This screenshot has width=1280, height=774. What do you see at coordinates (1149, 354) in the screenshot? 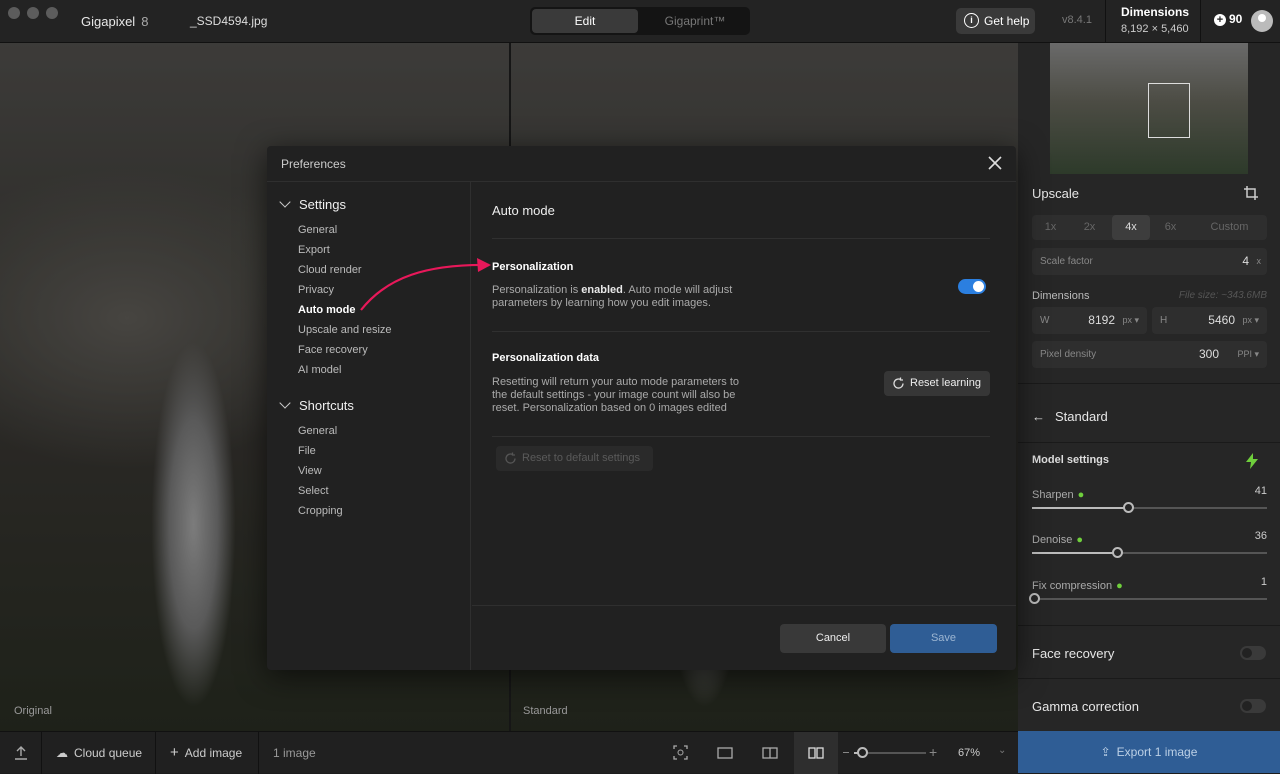
I see `pixel-density-field: Pixel density 300 PPI ▾` at bounding box center [1149, 354].